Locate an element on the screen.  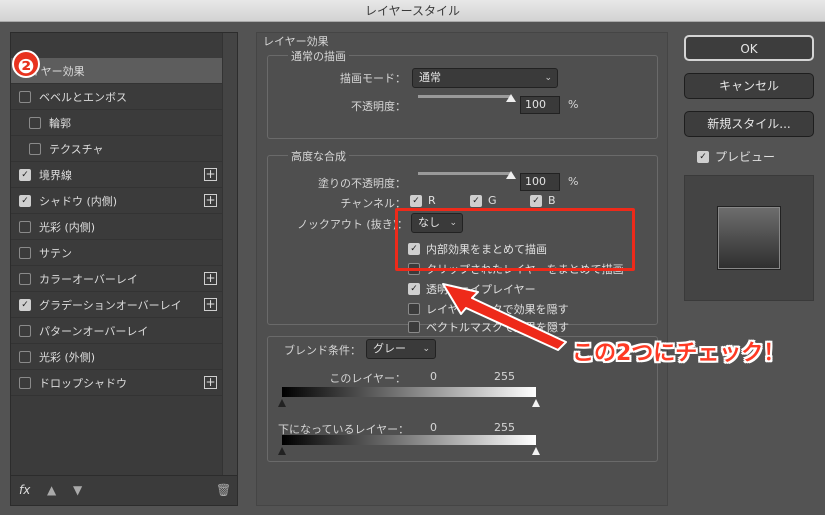
style-list-item-label: テクスチャ is located at coordinates (76, 149).